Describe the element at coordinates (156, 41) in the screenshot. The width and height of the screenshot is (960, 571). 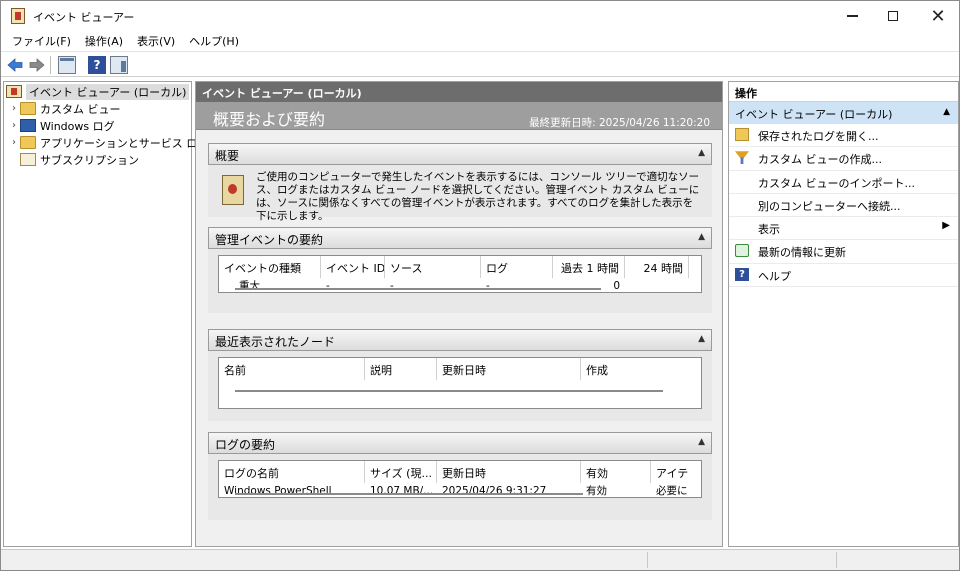
I see `menu-view: 表示(V)` at that location.